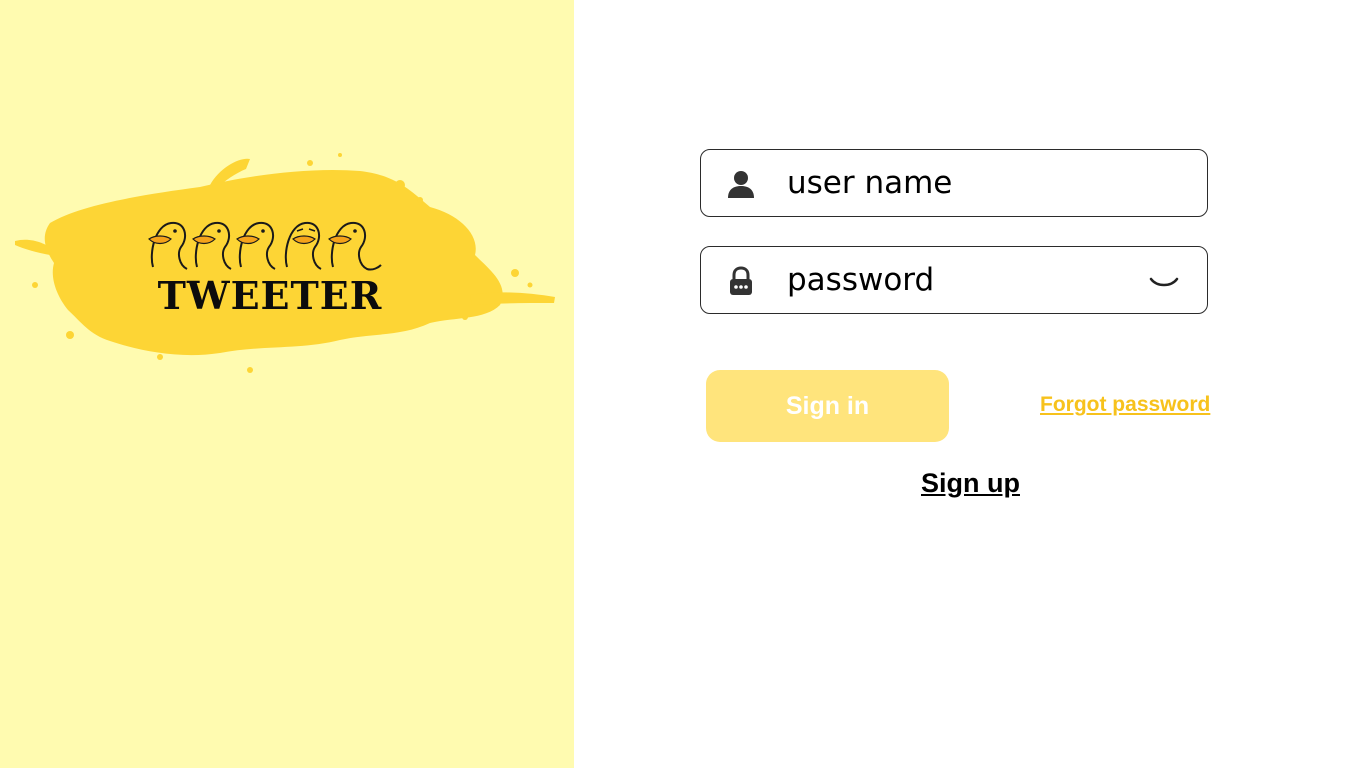 This screenshot has width=1366, height=768. I want to click on brand-name: TWEETER, so click(270, 295).